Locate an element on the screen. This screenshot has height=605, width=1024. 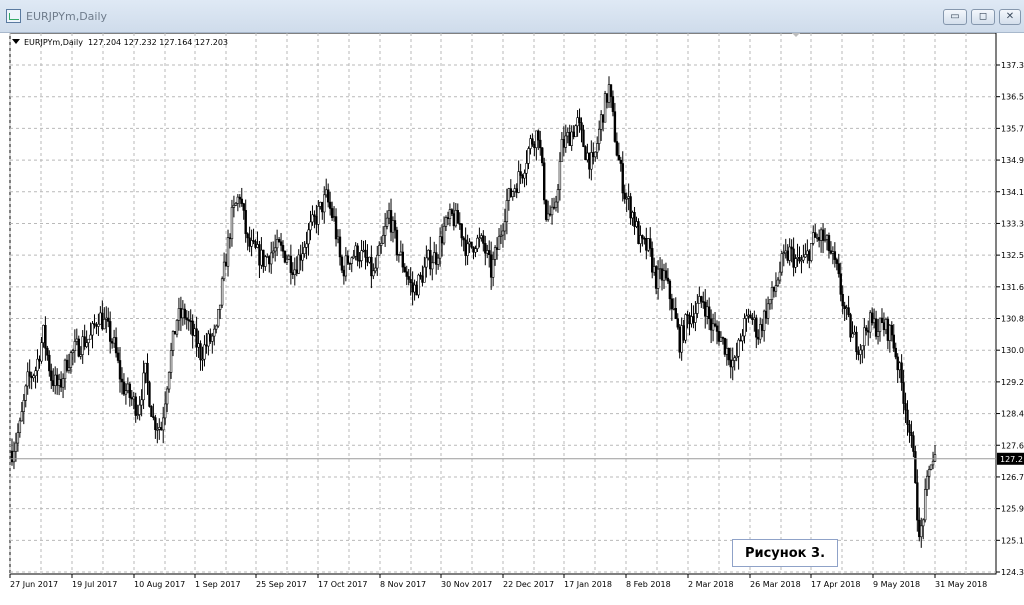
dropdown-triangle-icon is located at coordinates (16, 41).